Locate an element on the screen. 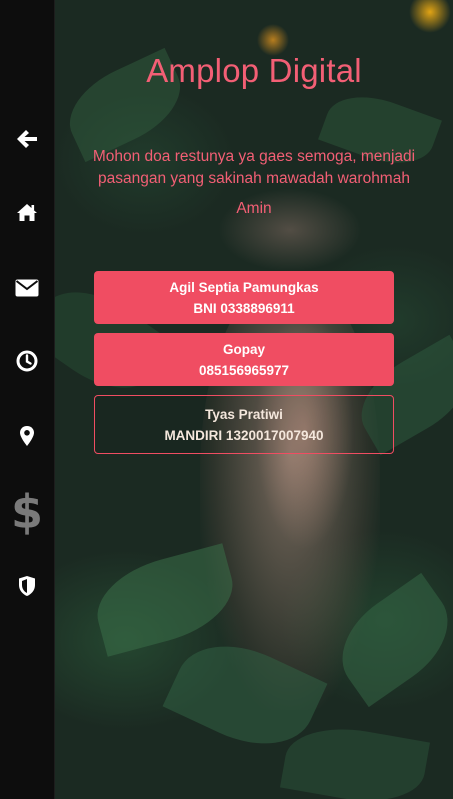 The height and width of the screenshot is (799, 453). page-title: Amplop Digital is located at coordinates (254, 70).